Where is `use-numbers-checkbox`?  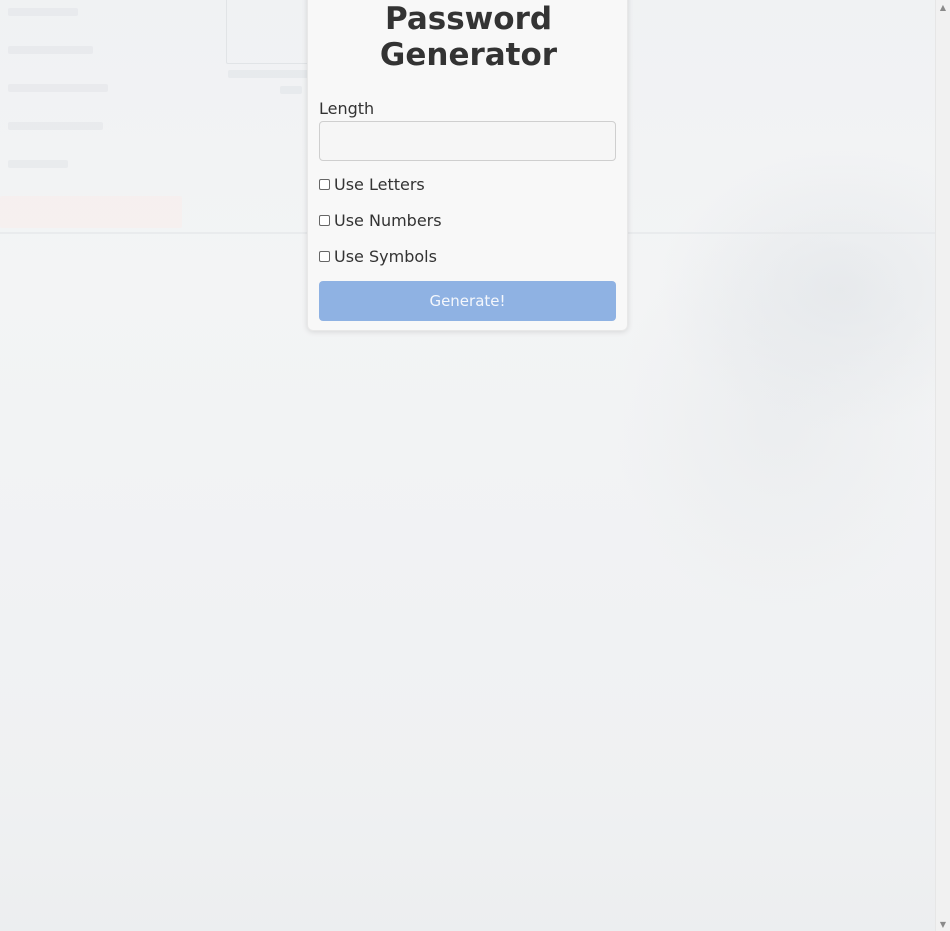 use-numbers-checkbox is located at coordinates (324, 220).